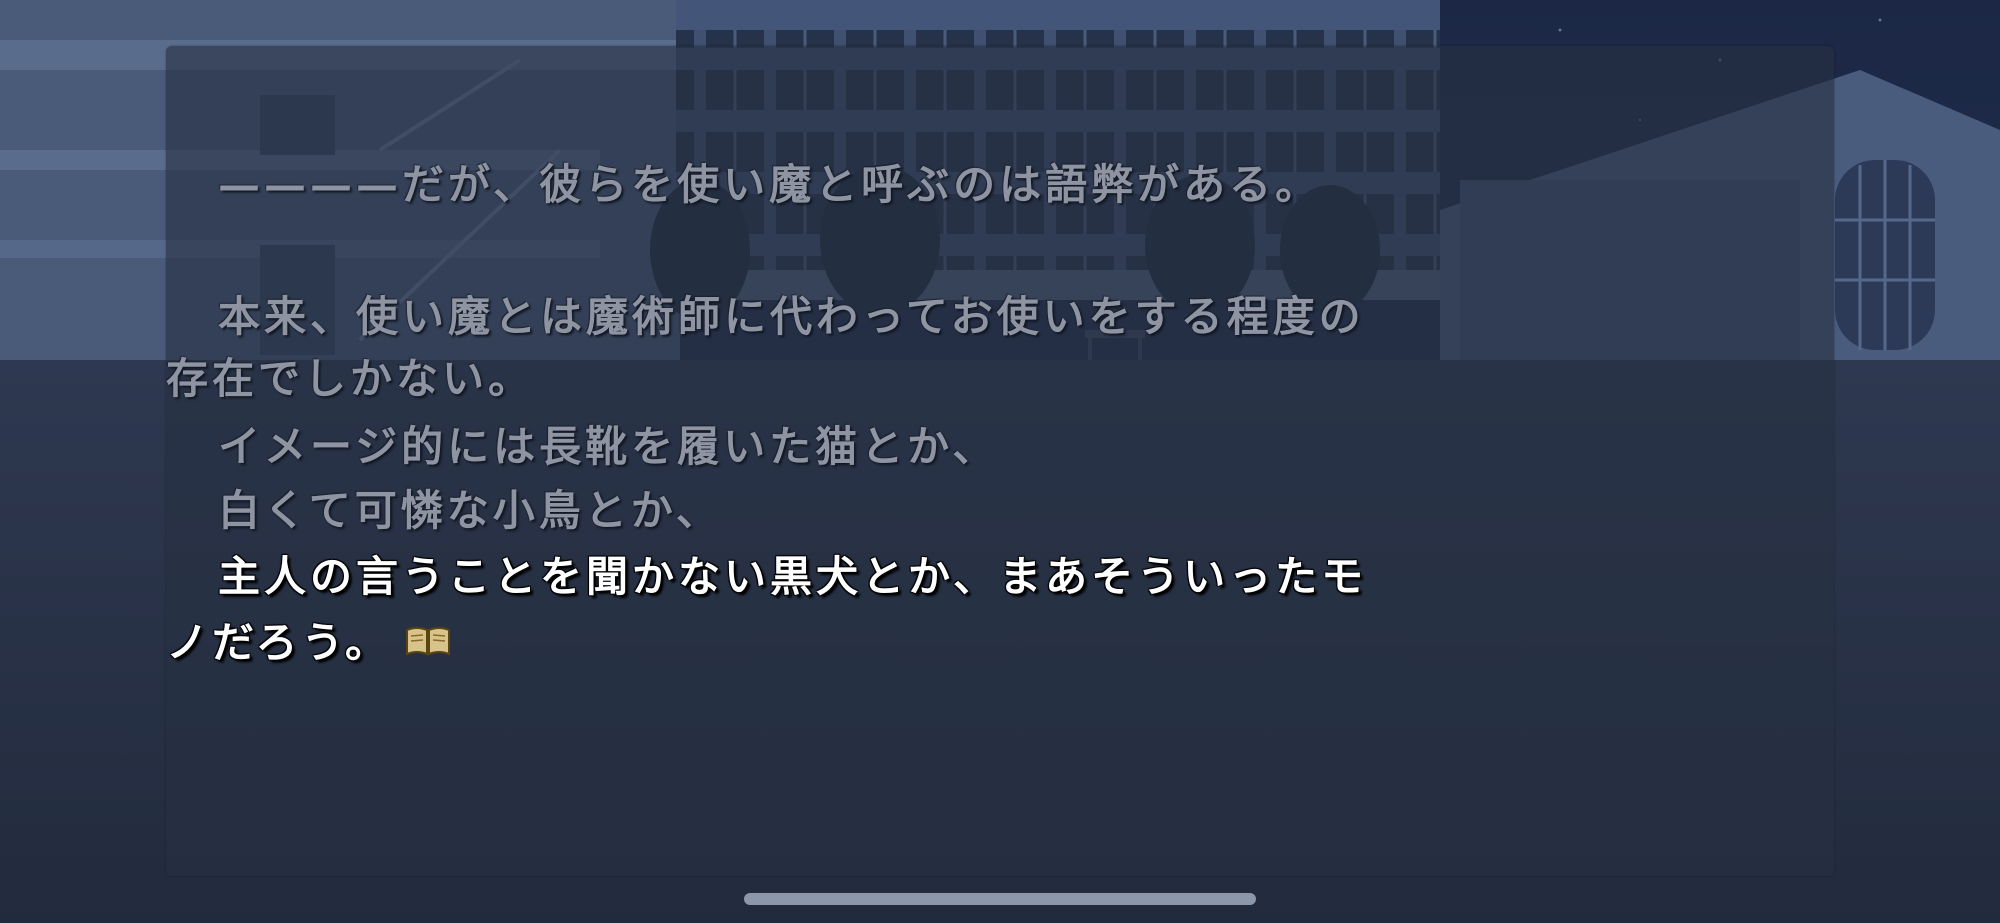  What do you see at coordinates (793, 576) in the screenshot?
I see `dialogue-line-current-1: 主人の言うことを聞かない黒犬とか、まあそういったモ` at bounding box center [793, 576].